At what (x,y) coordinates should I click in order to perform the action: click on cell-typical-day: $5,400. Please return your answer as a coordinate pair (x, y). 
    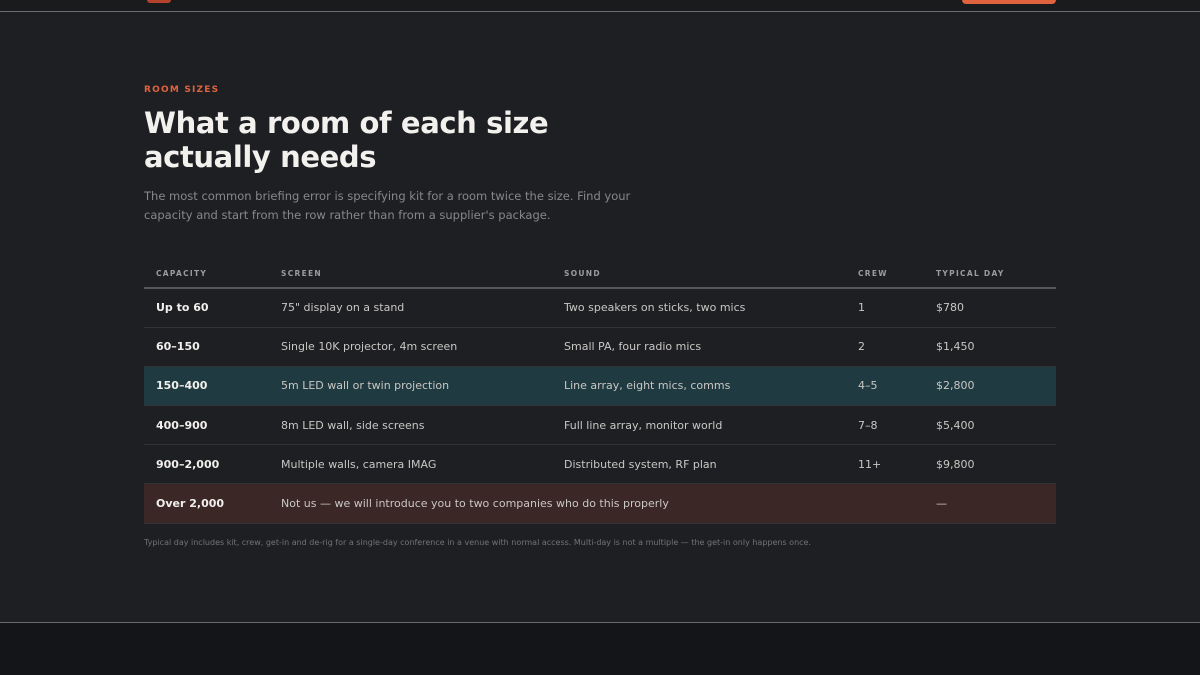
    Looking at the image, I should click on (990, 425).